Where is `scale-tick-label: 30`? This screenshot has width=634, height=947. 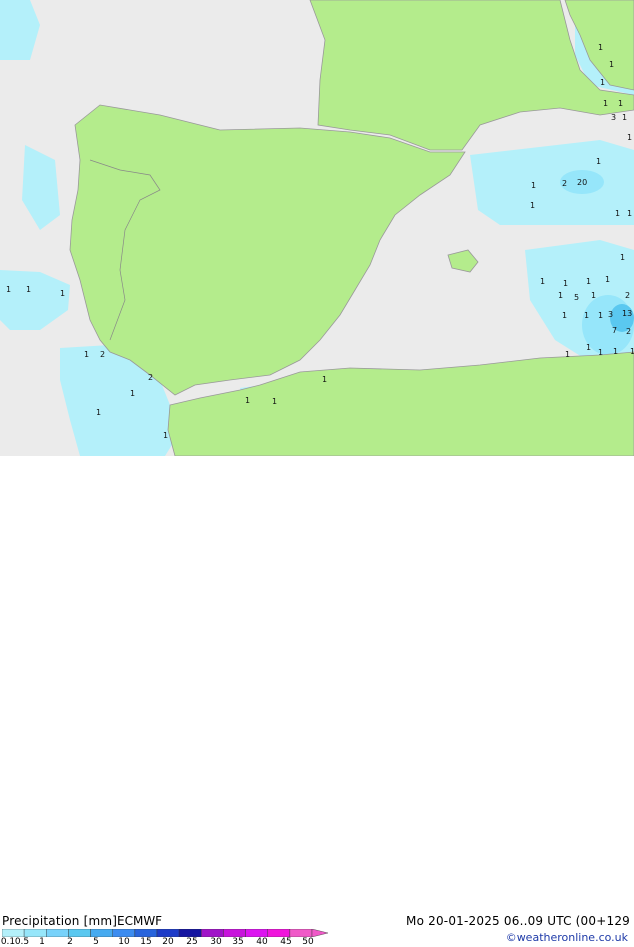
scale-tick-label: 30 is located at coordinates (216, 942).